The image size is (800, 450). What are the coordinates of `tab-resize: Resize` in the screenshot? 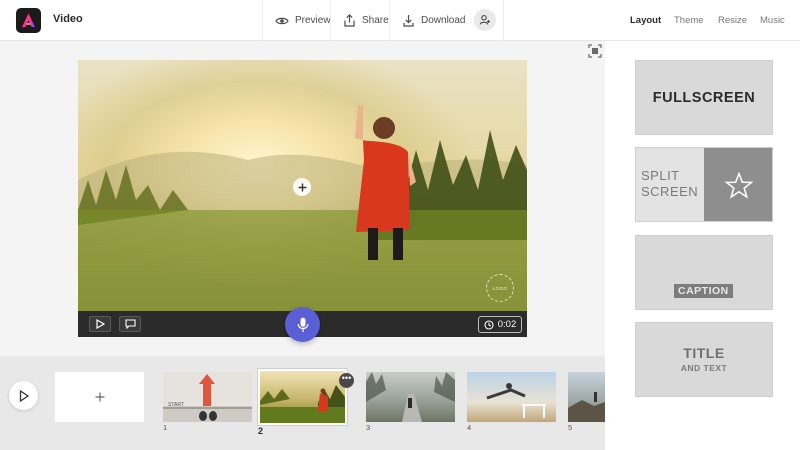 It's located at (732, 20).